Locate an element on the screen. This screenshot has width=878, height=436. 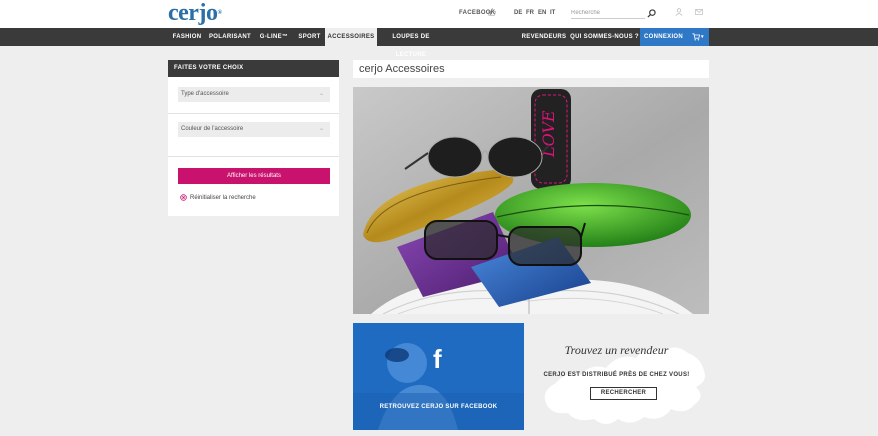
nav-item-sport: SPORT is located at coordinates (309, 37).